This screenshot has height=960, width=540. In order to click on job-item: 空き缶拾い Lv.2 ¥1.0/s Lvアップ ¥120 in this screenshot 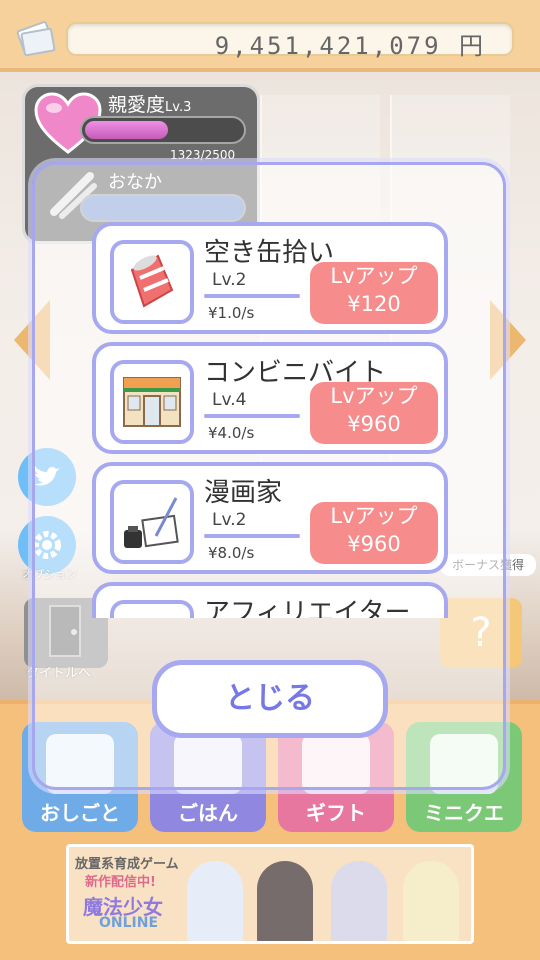, I will do `click(270, 278)`.